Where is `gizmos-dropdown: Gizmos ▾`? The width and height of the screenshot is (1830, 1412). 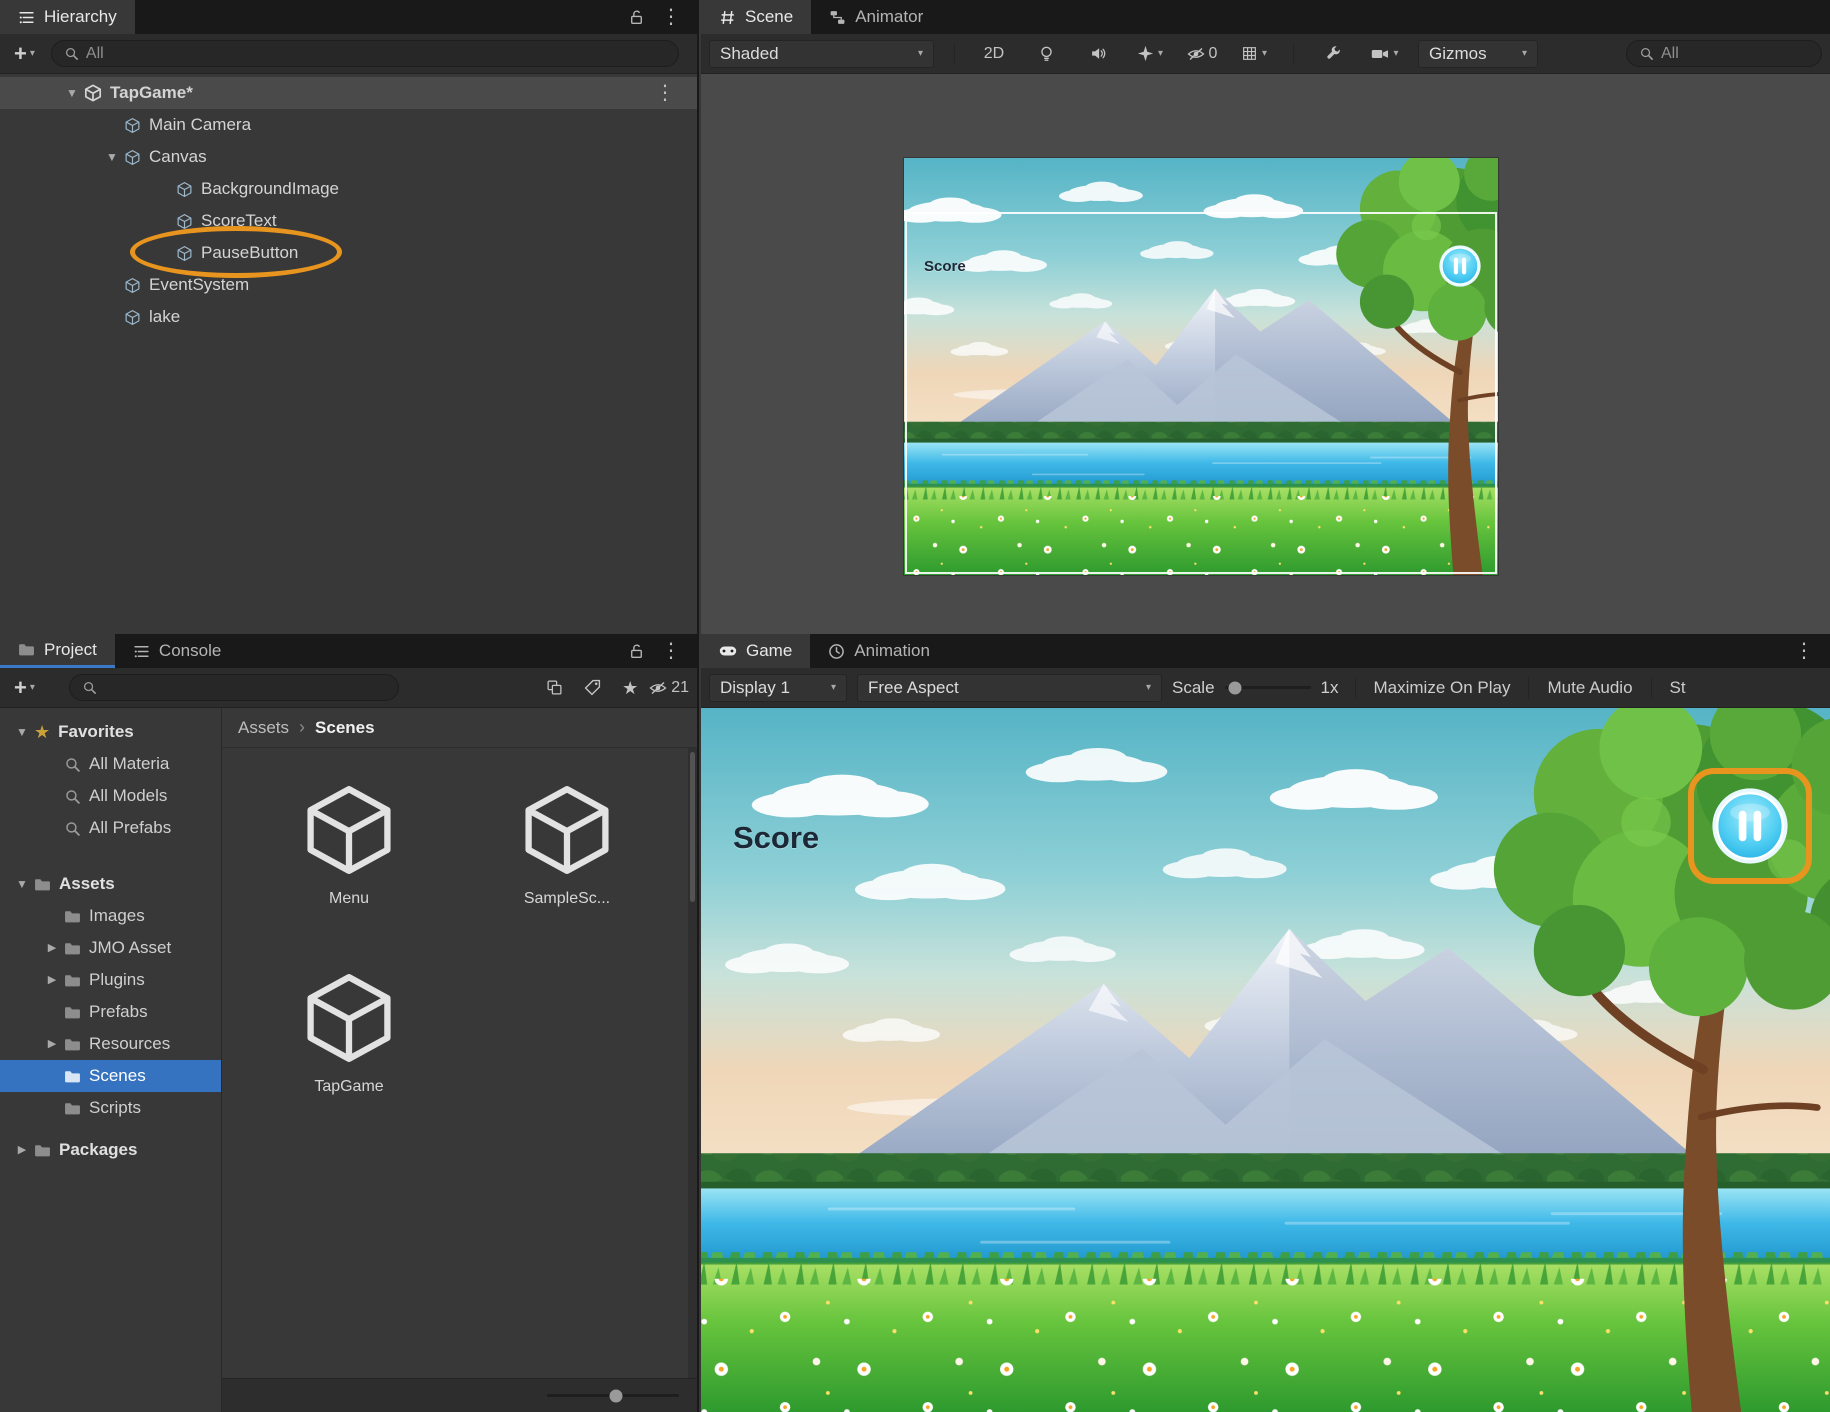 gizmos-dropdown: Gizmos ▾ is located at coordinates (1478, 53).